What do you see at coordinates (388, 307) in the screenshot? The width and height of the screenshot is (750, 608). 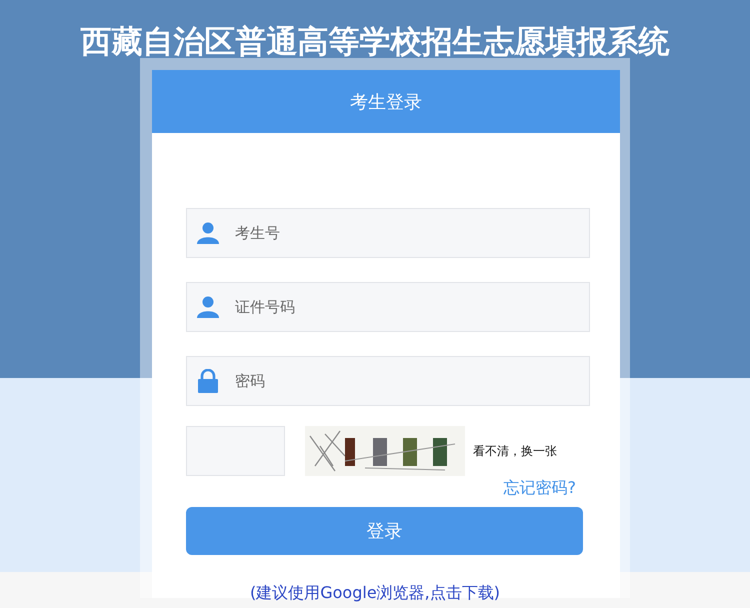 I see `input-field: 证件号码` at bounding box center [388, 307].